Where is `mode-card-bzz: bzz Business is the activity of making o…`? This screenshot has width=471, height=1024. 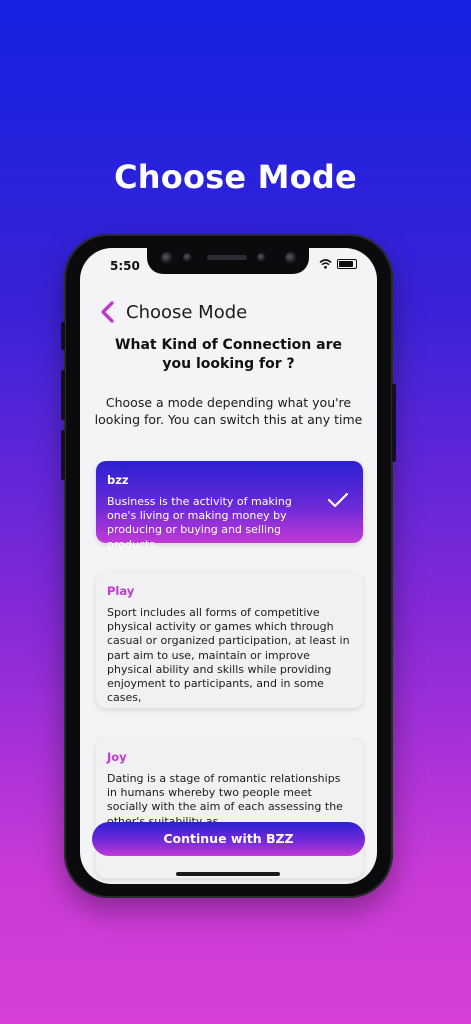 mode-card-bzz: bzz Business is the activity of making o… is located at coordinates (229, 506).